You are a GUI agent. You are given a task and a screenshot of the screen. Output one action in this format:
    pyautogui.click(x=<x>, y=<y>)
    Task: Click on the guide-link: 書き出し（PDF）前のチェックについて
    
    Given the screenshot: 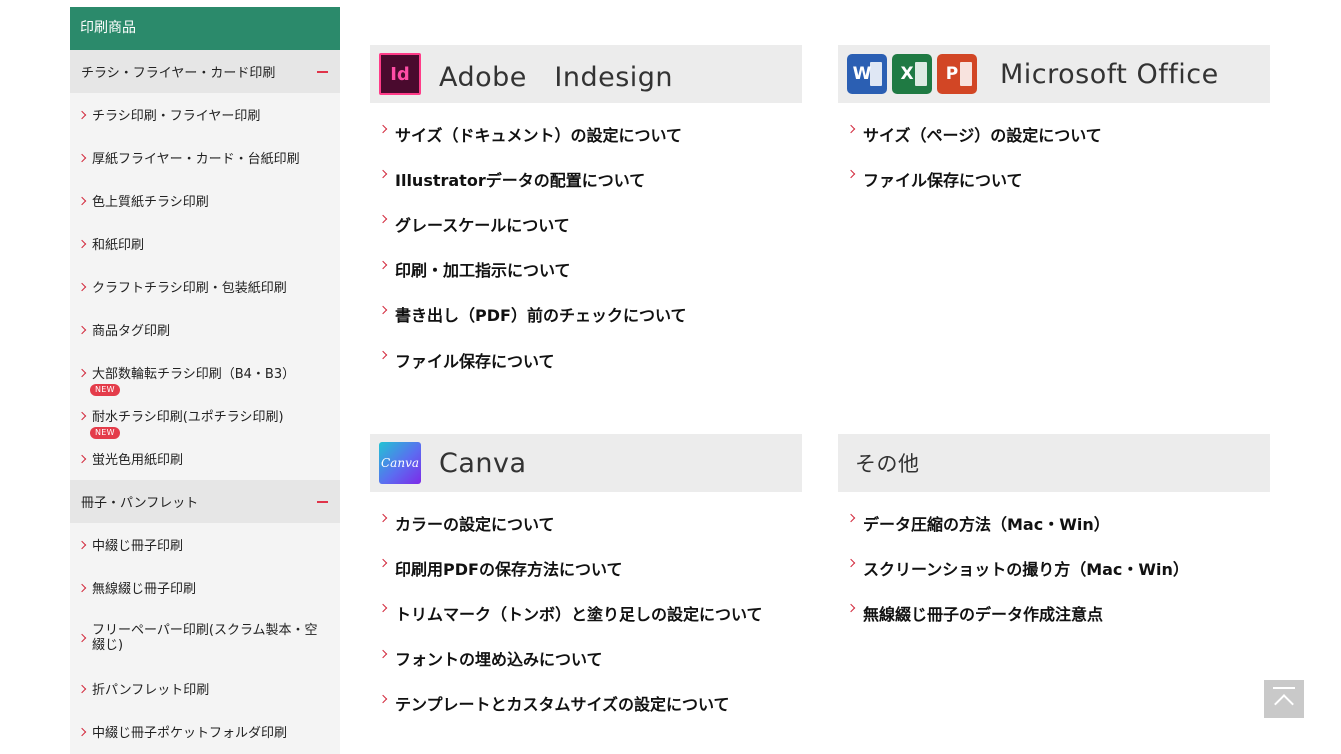 What is the action you would take?
    pyautogui.click(x=586, y=314)
    